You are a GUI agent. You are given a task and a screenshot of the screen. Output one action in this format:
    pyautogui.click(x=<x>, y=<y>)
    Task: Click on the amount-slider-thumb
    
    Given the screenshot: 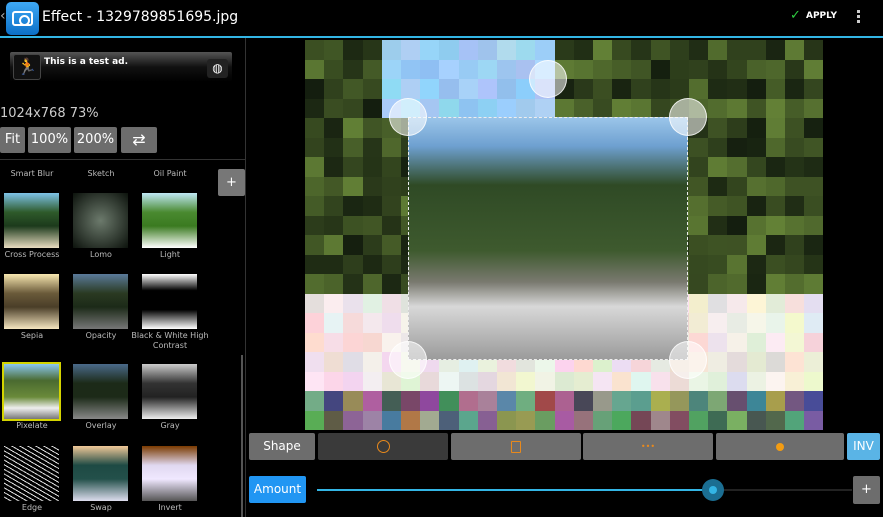 What is the action you would take?
    pyautogui.click(x=712, y=490)
    